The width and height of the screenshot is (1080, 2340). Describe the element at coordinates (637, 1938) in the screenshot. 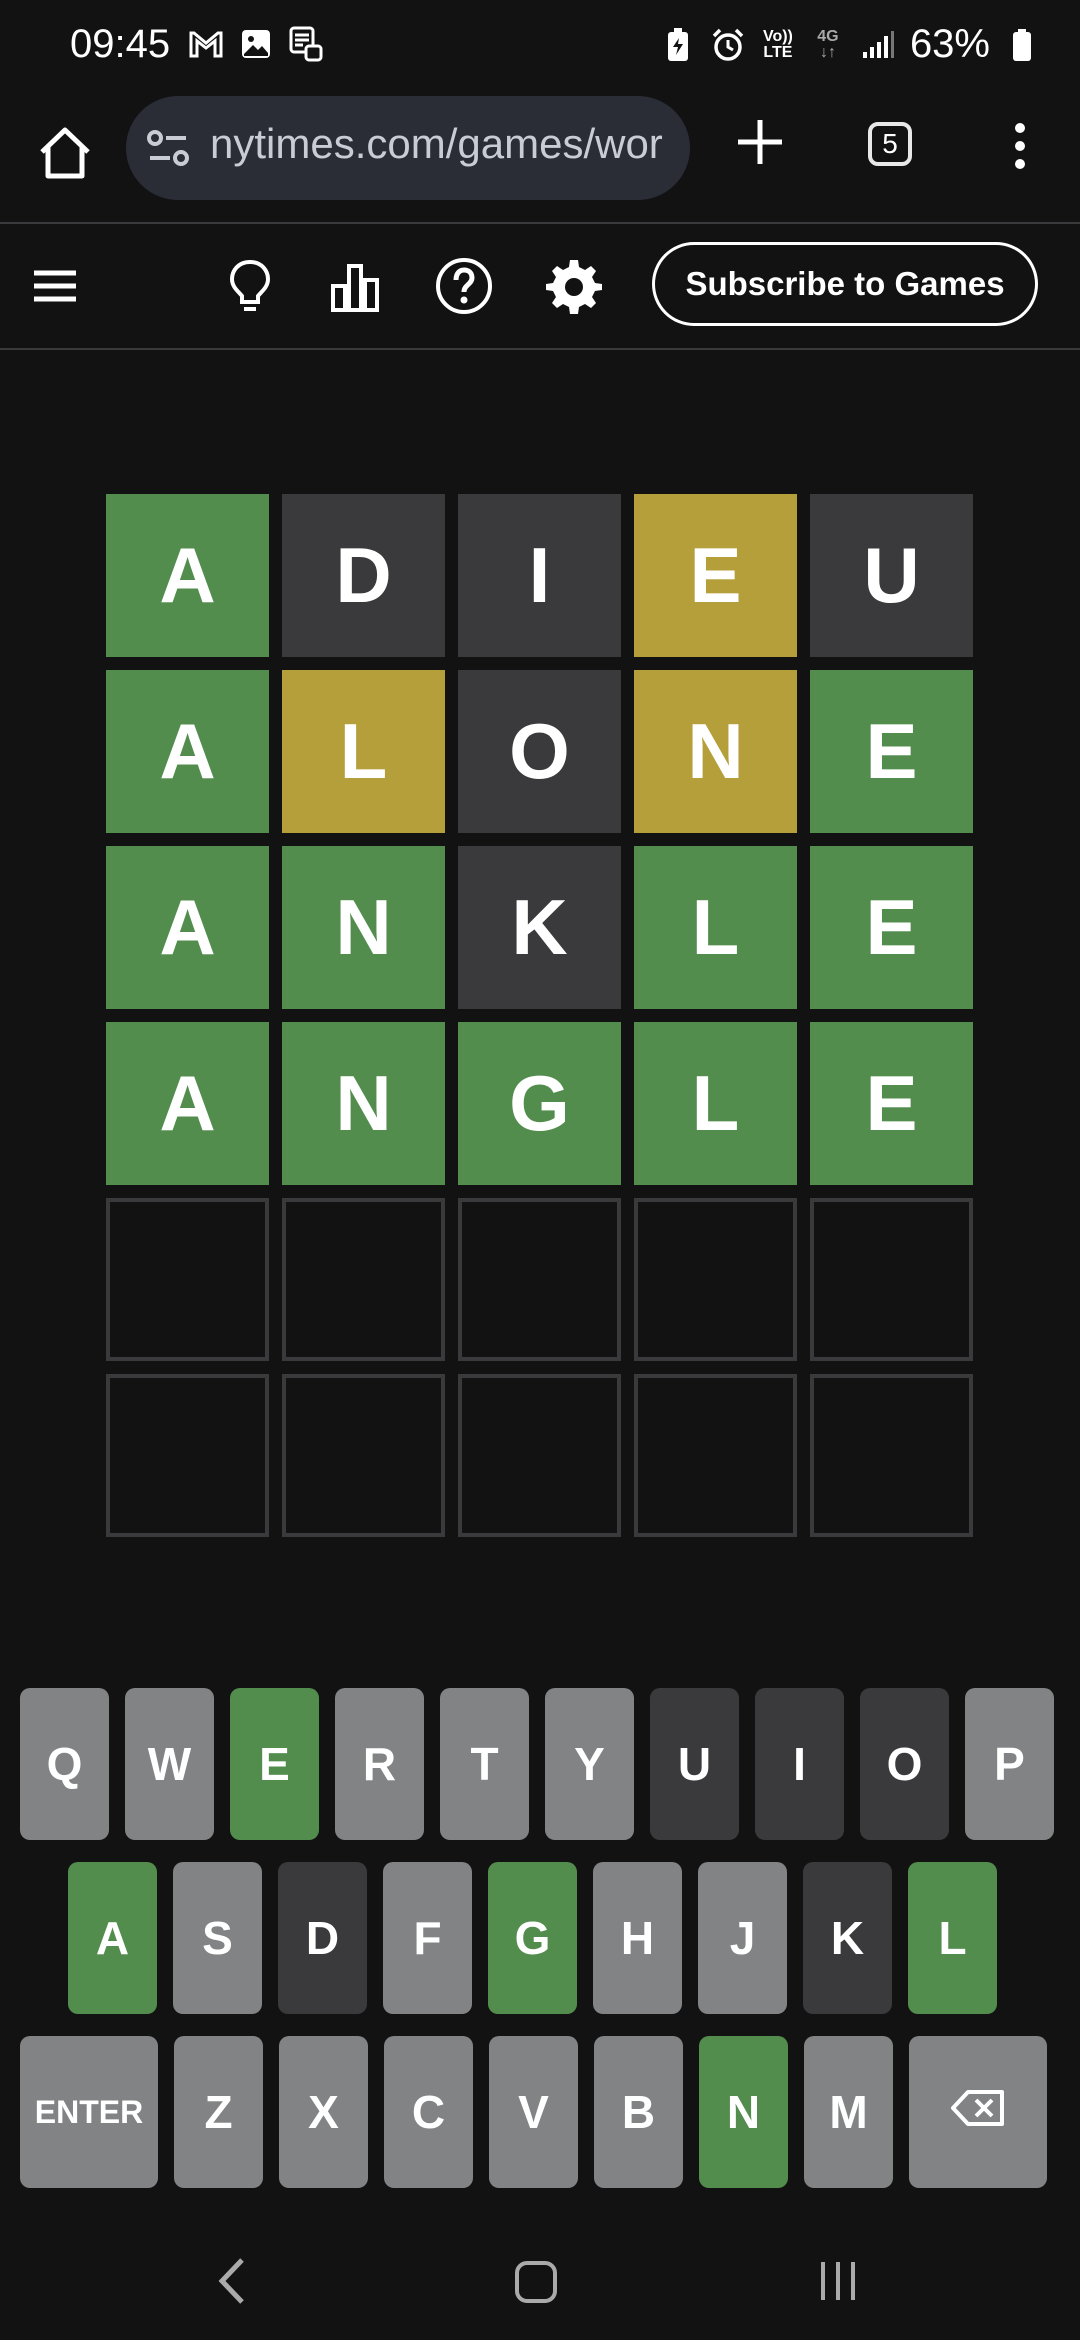

I see `key-h: H` at that location.